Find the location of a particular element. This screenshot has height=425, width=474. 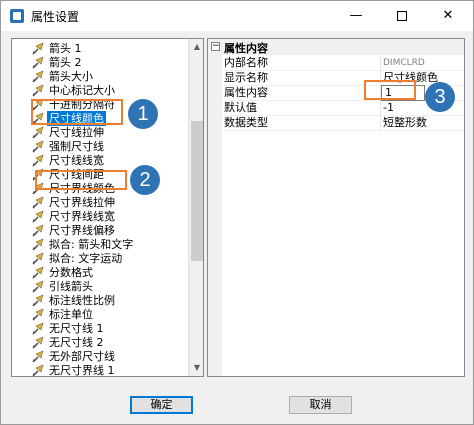

ok-button: 确定 is located at coordinates (161, 405).